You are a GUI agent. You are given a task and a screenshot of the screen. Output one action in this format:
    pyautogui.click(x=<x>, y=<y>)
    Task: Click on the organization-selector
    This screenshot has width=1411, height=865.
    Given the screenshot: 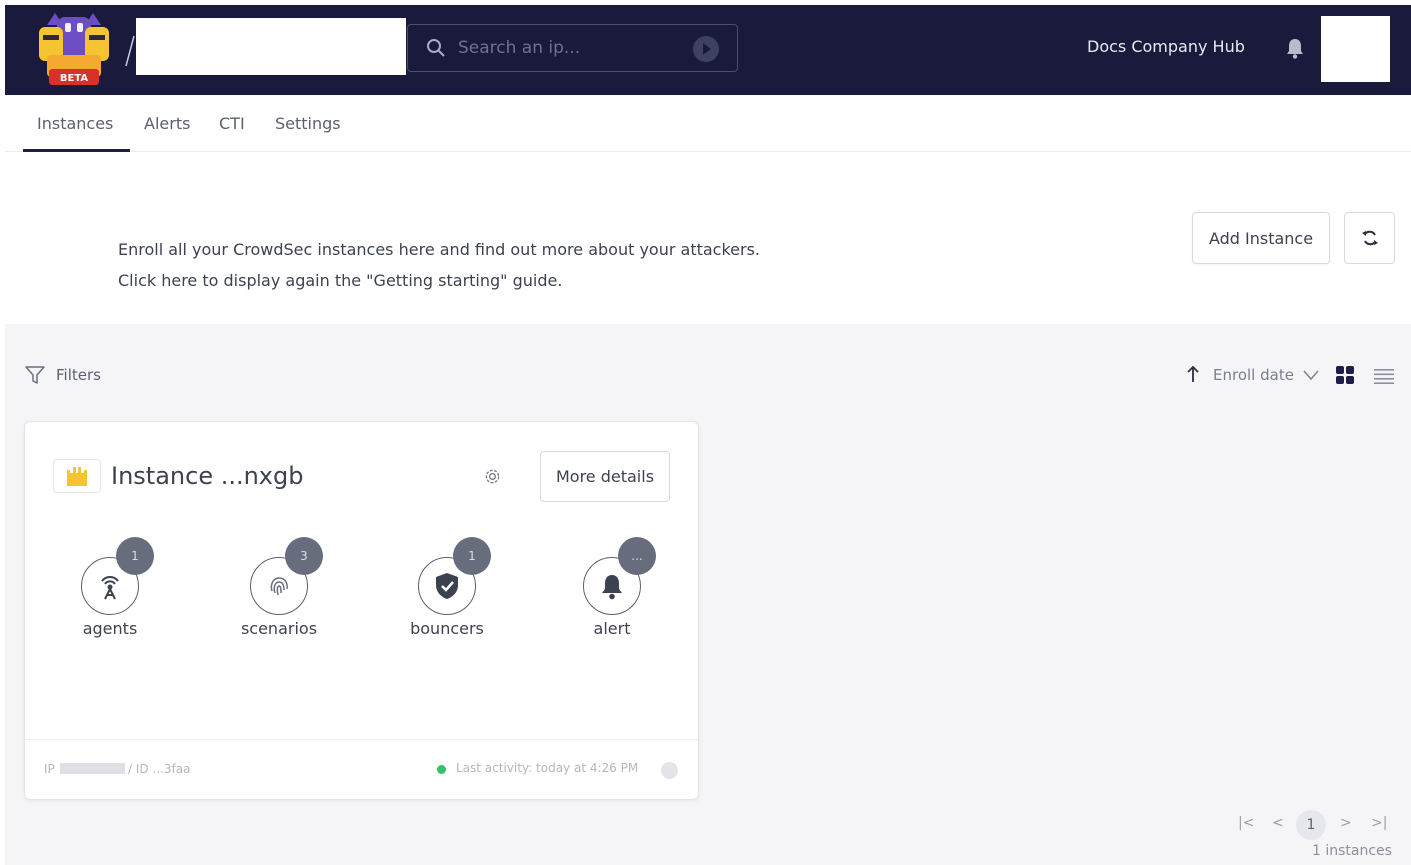 What is the action you would take?
    pyautogui.click(x=271, y=46)
    